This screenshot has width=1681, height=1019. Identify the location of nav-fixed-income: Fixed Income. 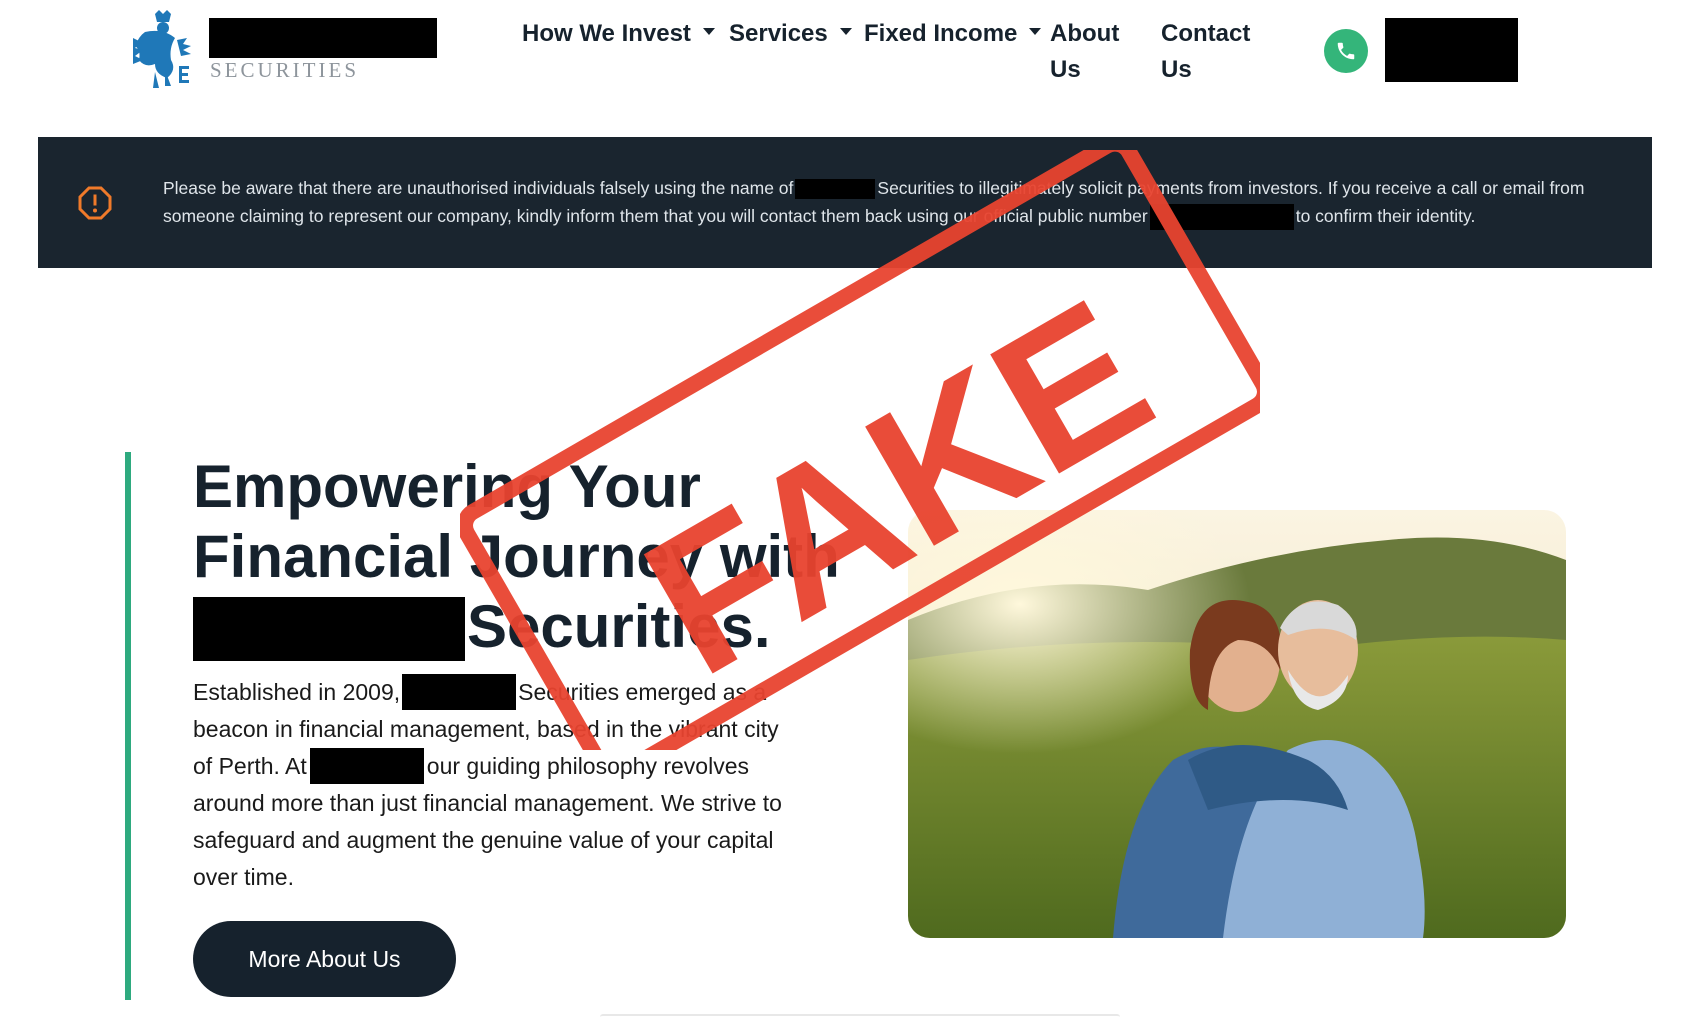
(953, 34).